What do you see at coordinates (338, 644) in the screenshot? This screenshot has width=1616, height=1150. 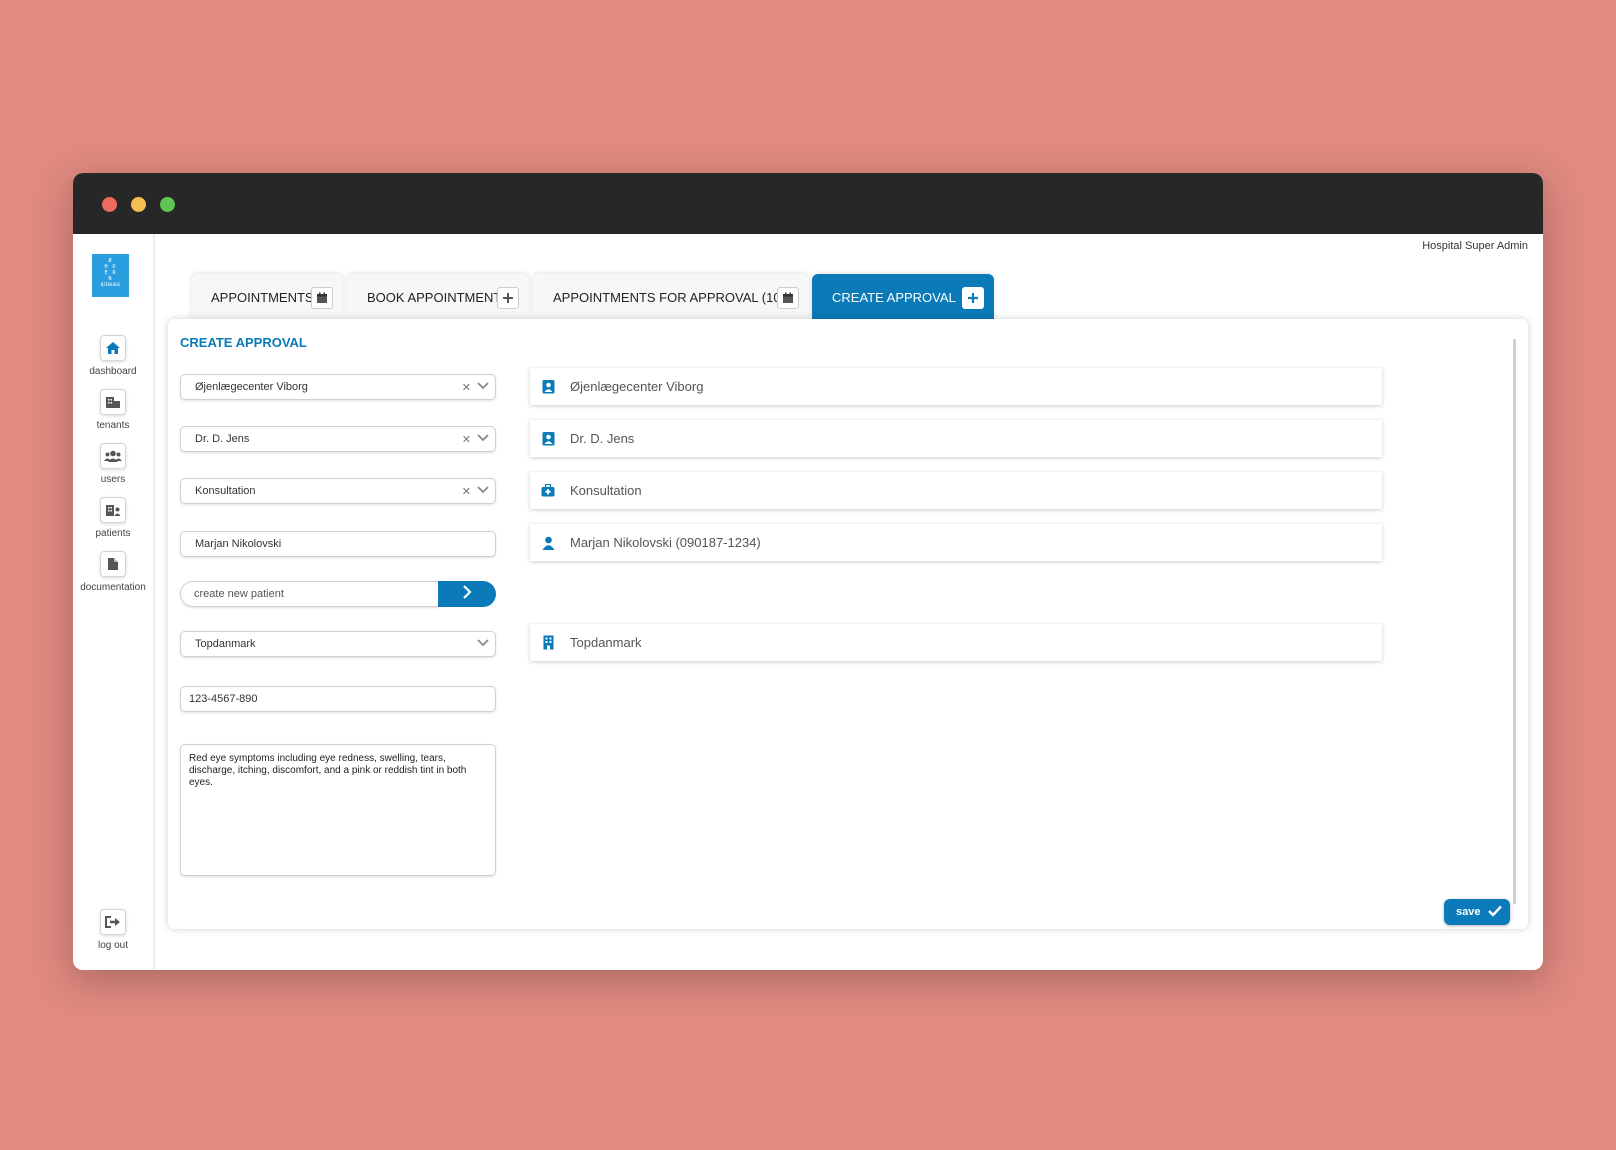 I see `insurance-select: Topdanmark` at bounding box center [338, 644].